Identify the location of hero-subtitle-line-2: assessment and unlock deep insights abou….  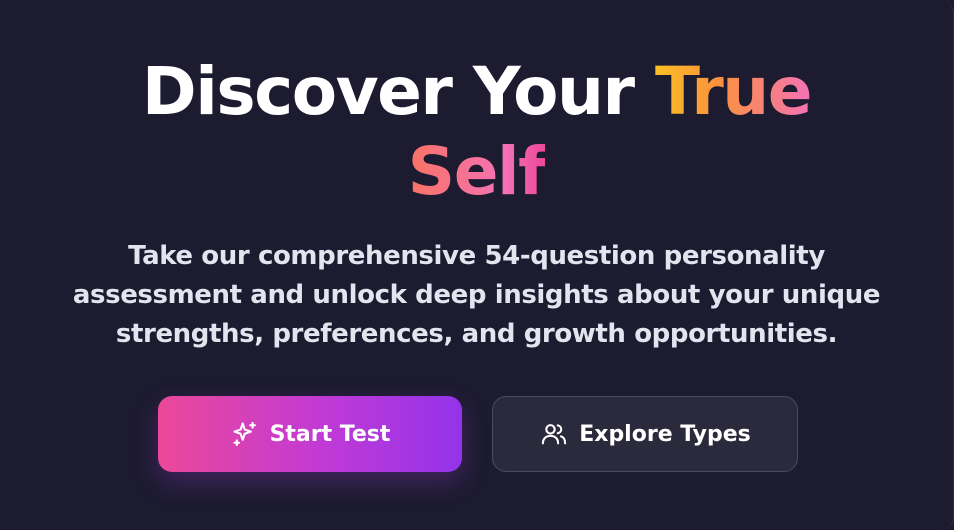
(476, 295).